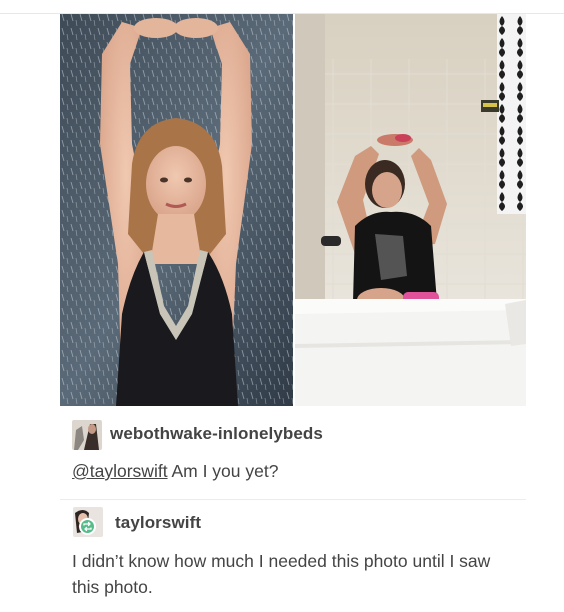  Describe the element at coordinates (292, 471) in the screenshot. I see `reblog-text: @taylorswift Am I you yet?` at that location.